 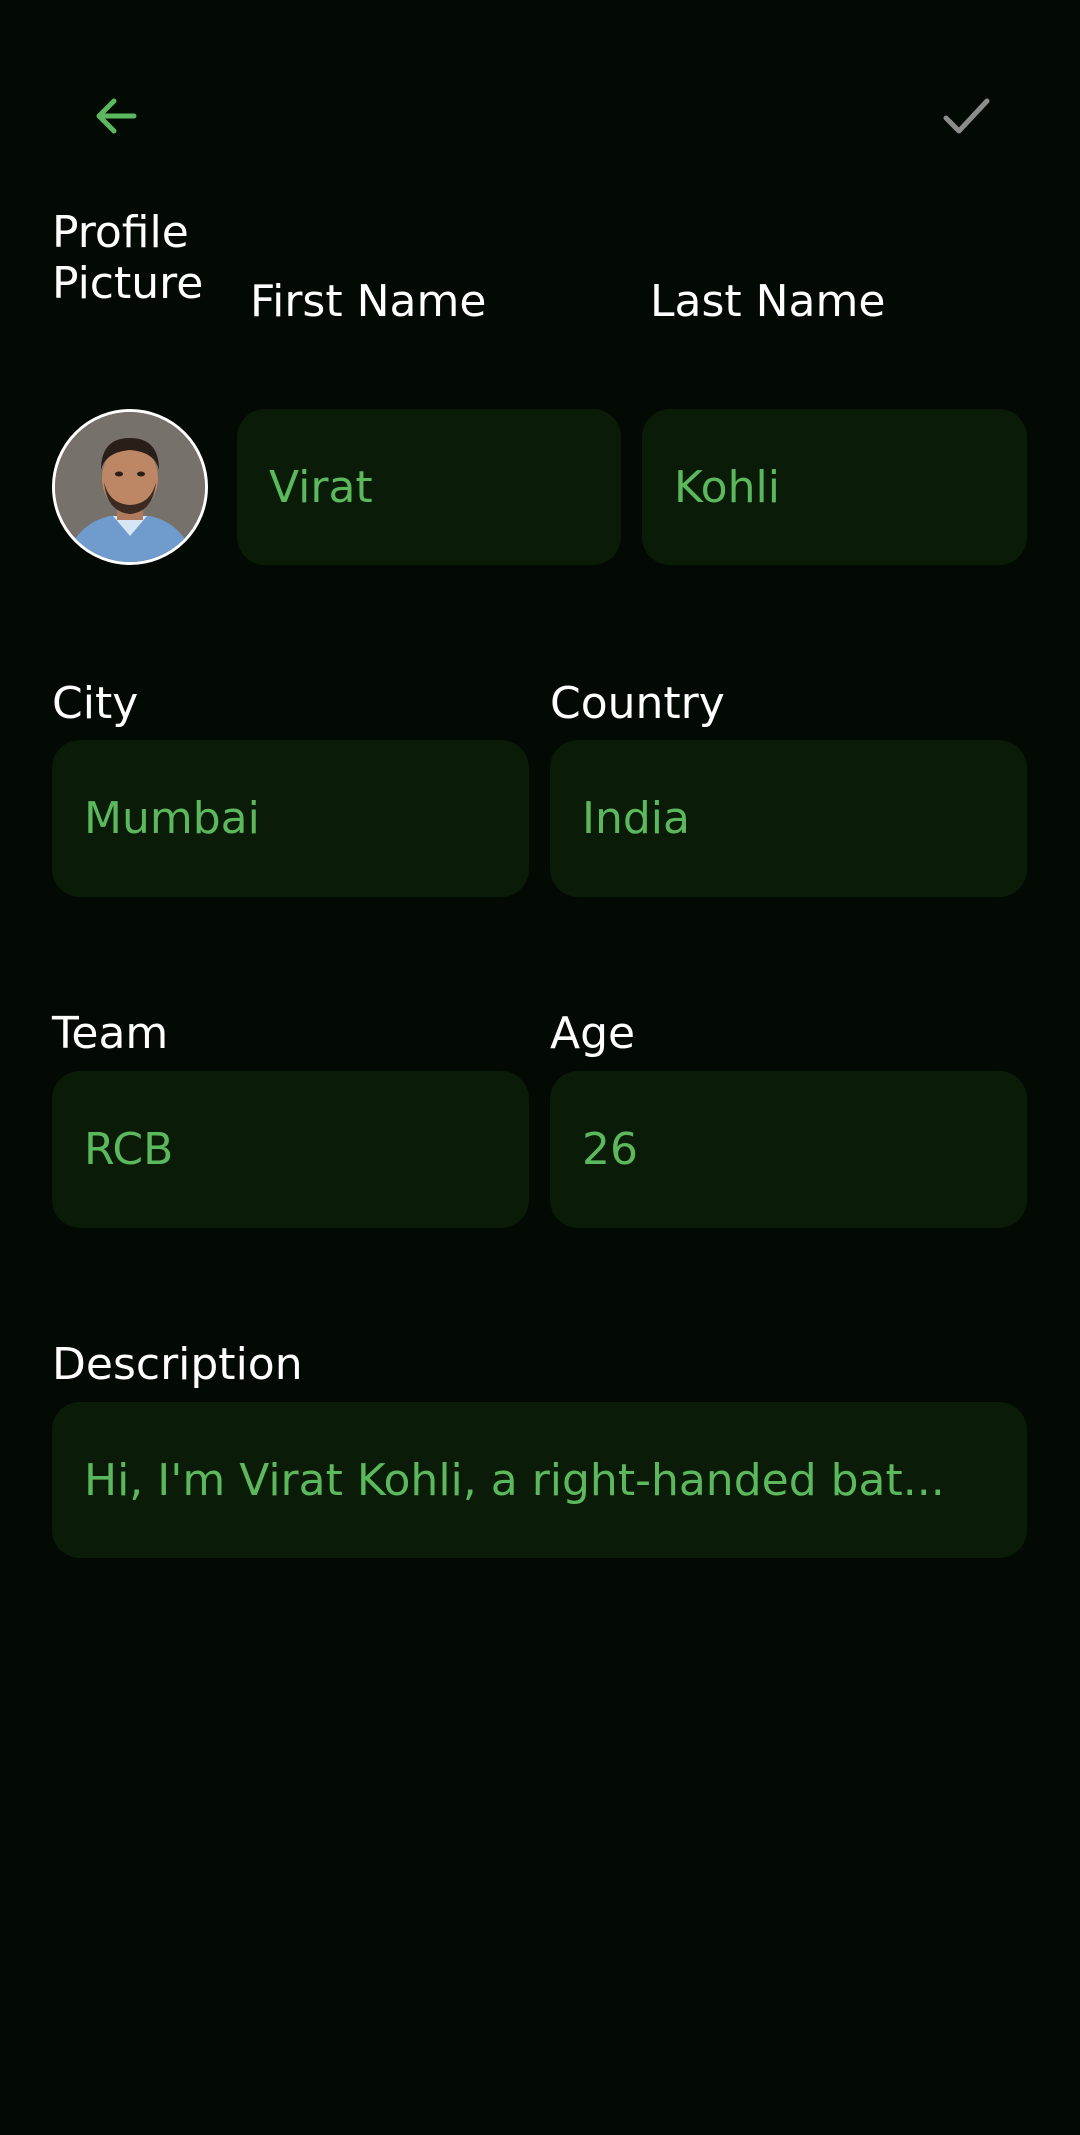 I want to click on back-button, so click(x=116, y=116).